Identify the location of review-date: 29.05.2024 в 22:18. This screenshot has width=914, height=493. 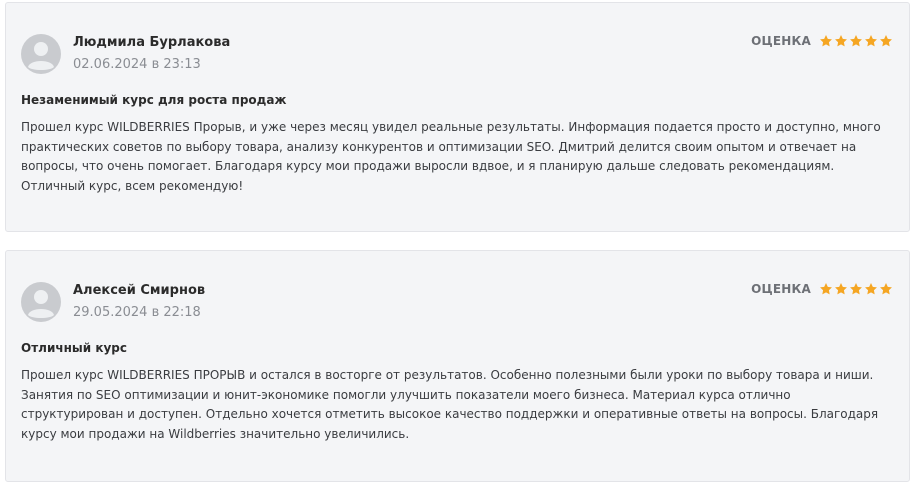
(137, 312).